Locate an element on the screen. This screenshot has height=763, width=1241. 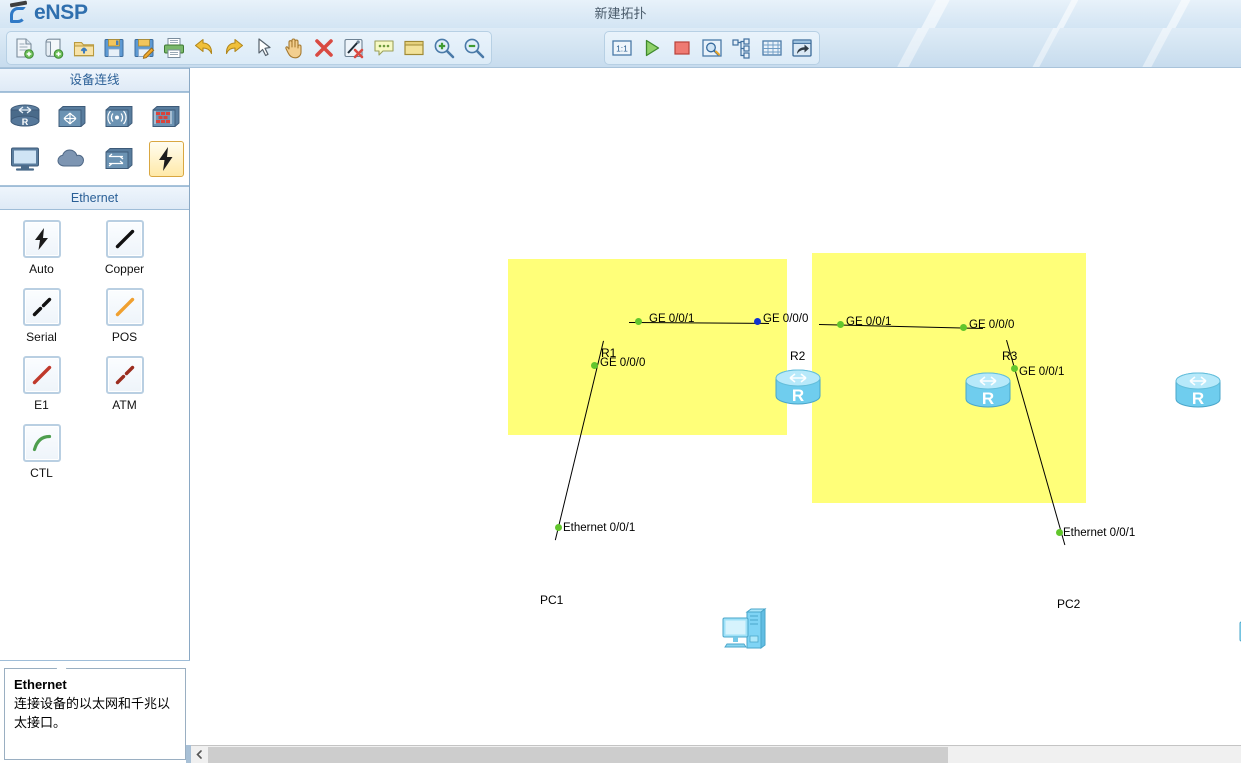
description-title: Ethernet is located at coordinates (40, 684).